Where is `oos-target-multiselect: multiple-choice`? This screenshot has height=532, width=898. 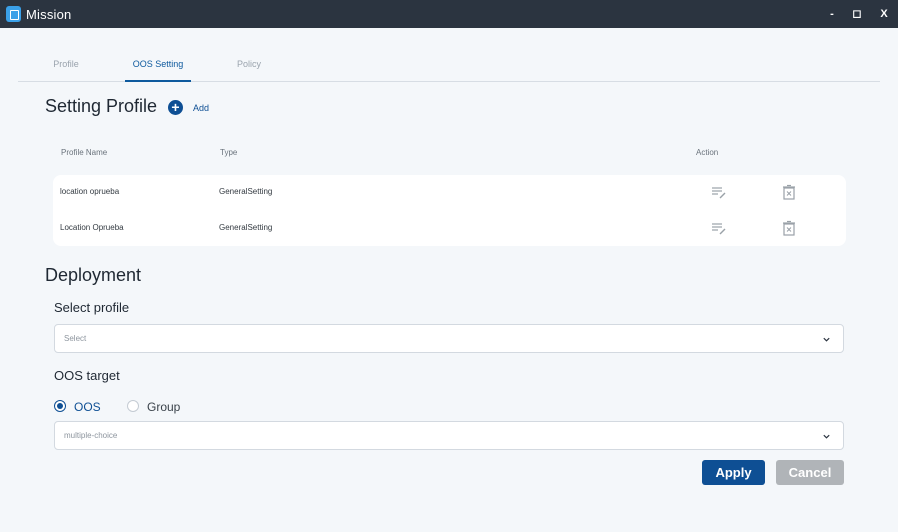 oos-target-multiselect: multiple-choice is located at coordinates (449, 435).